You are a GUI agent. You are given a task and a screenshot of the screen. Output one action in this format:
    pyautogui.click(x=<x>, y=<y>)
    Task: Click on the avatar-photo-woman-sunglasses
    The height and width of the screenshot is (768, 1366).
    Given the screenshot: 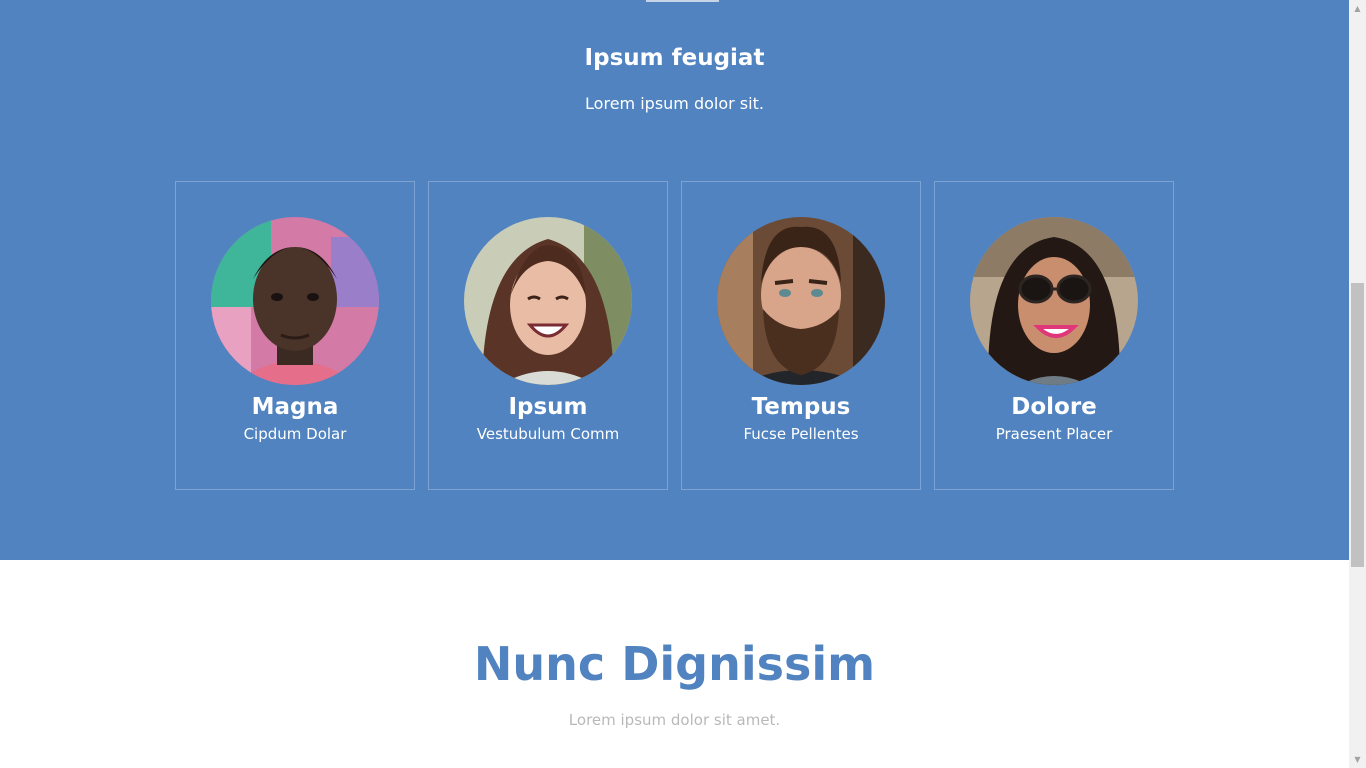 What is the action you would take?
    pyautogui.click(x=1054, y=301)
    